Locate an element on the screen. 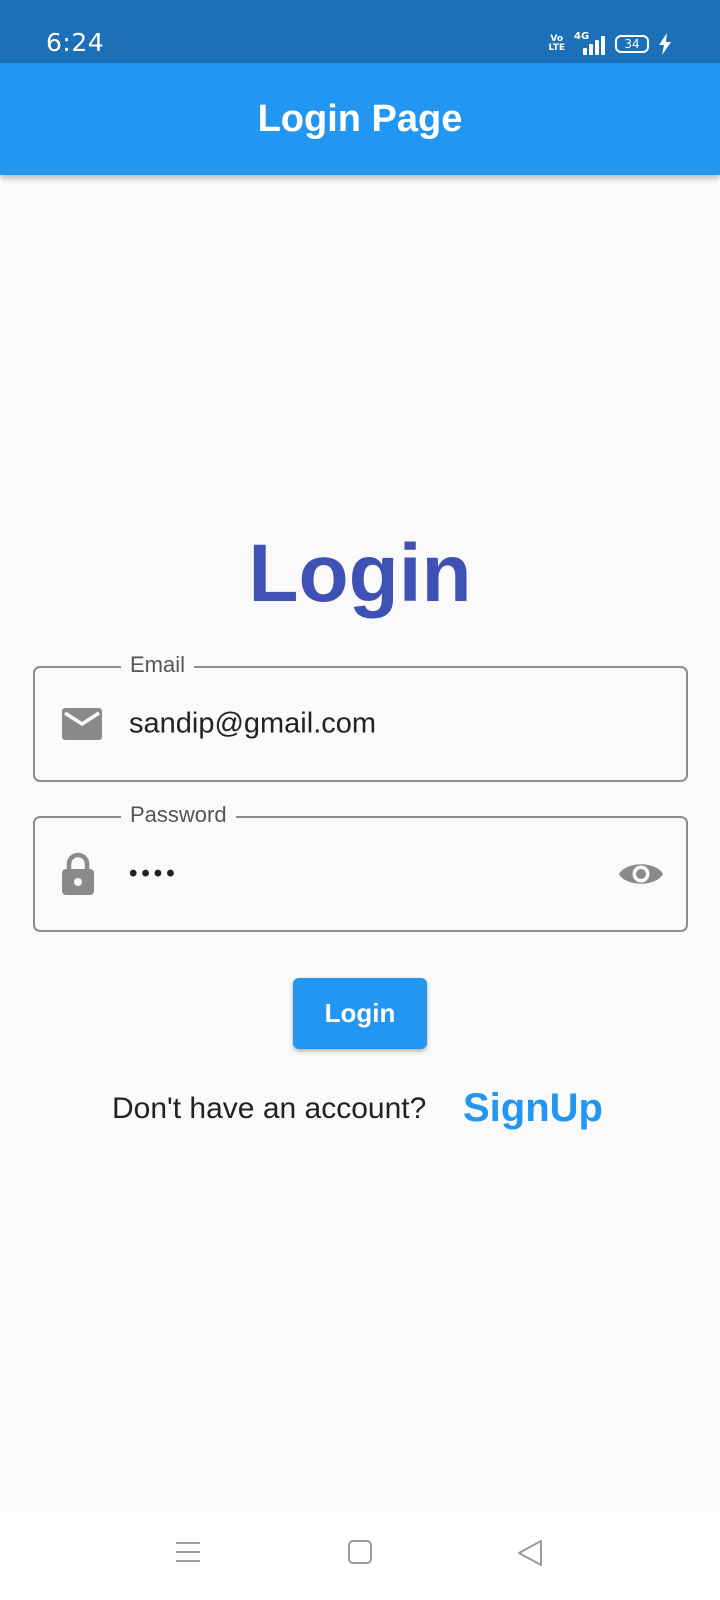 The width and height of the screenshot is (720, 1600). app-bar: Login Page is located at coordinates (360, 119).